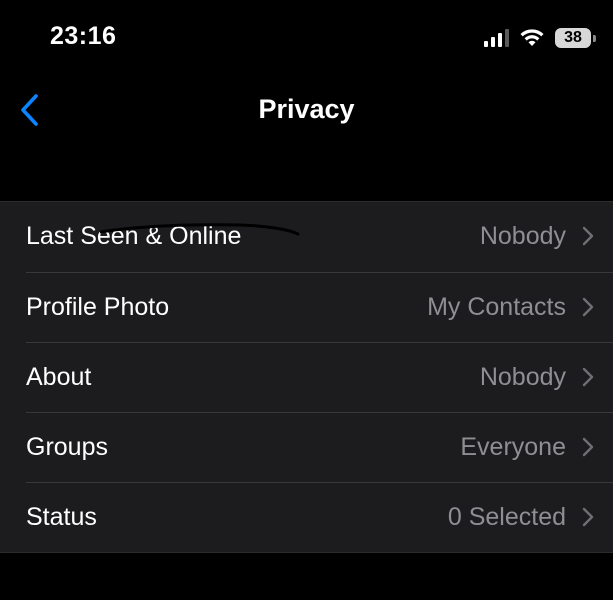 Image resolution: width=613 pixels, height=600 pixels. What do you see at coordinates (134, 236) in the screenshot?
I see `row-label: Last Seen & Online` at bounding box center [134, 236].